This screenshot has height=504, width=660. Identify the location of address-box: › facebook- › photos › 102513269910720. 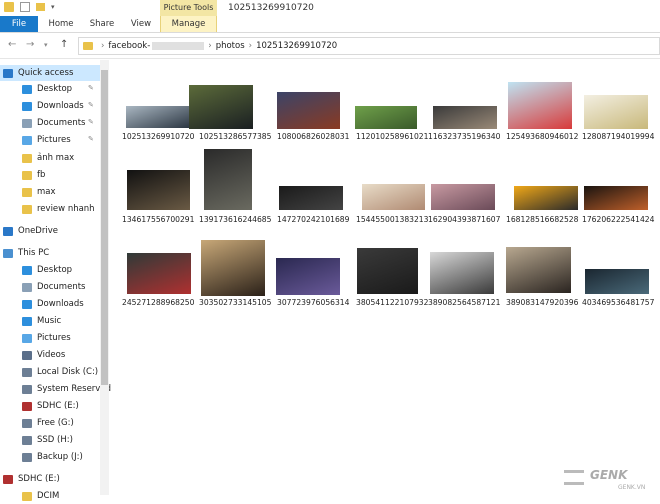
(369, 46).